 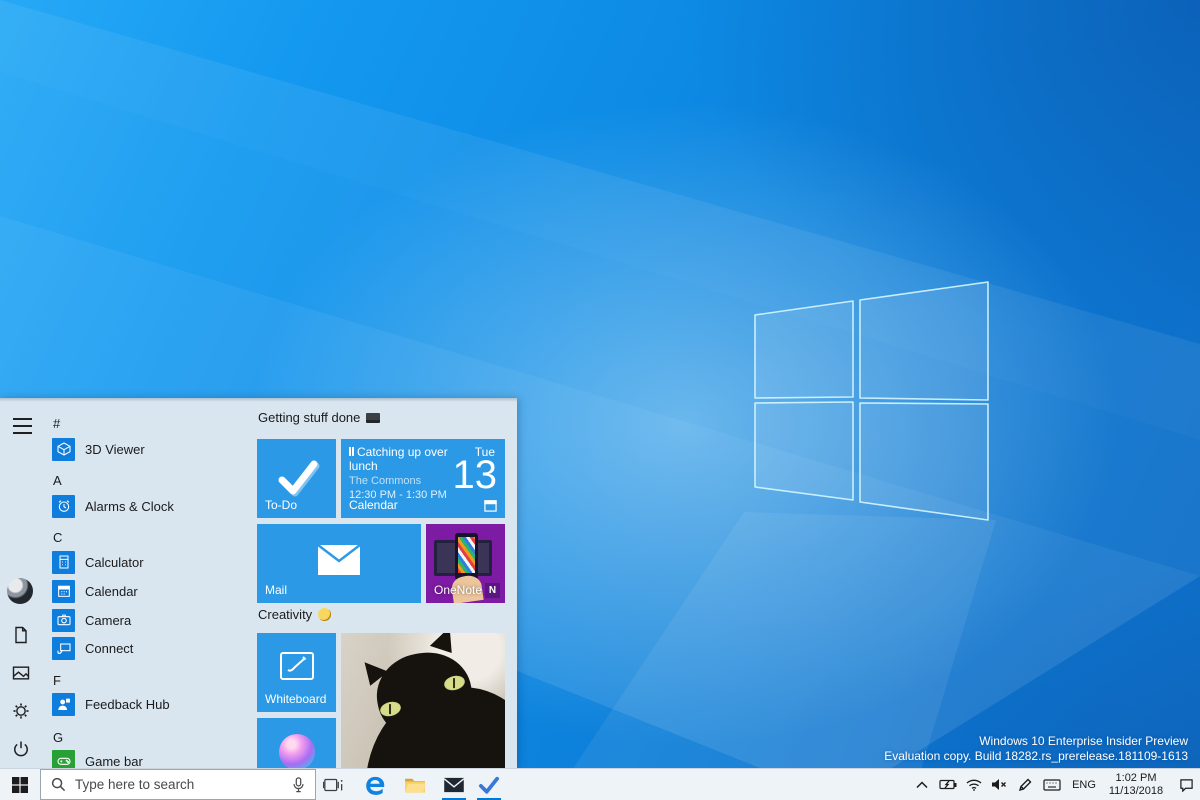 What do you see at coordinates (20, 591) in the screenshot?
I see `user-avatar-button` at bounding box center [20, 591].